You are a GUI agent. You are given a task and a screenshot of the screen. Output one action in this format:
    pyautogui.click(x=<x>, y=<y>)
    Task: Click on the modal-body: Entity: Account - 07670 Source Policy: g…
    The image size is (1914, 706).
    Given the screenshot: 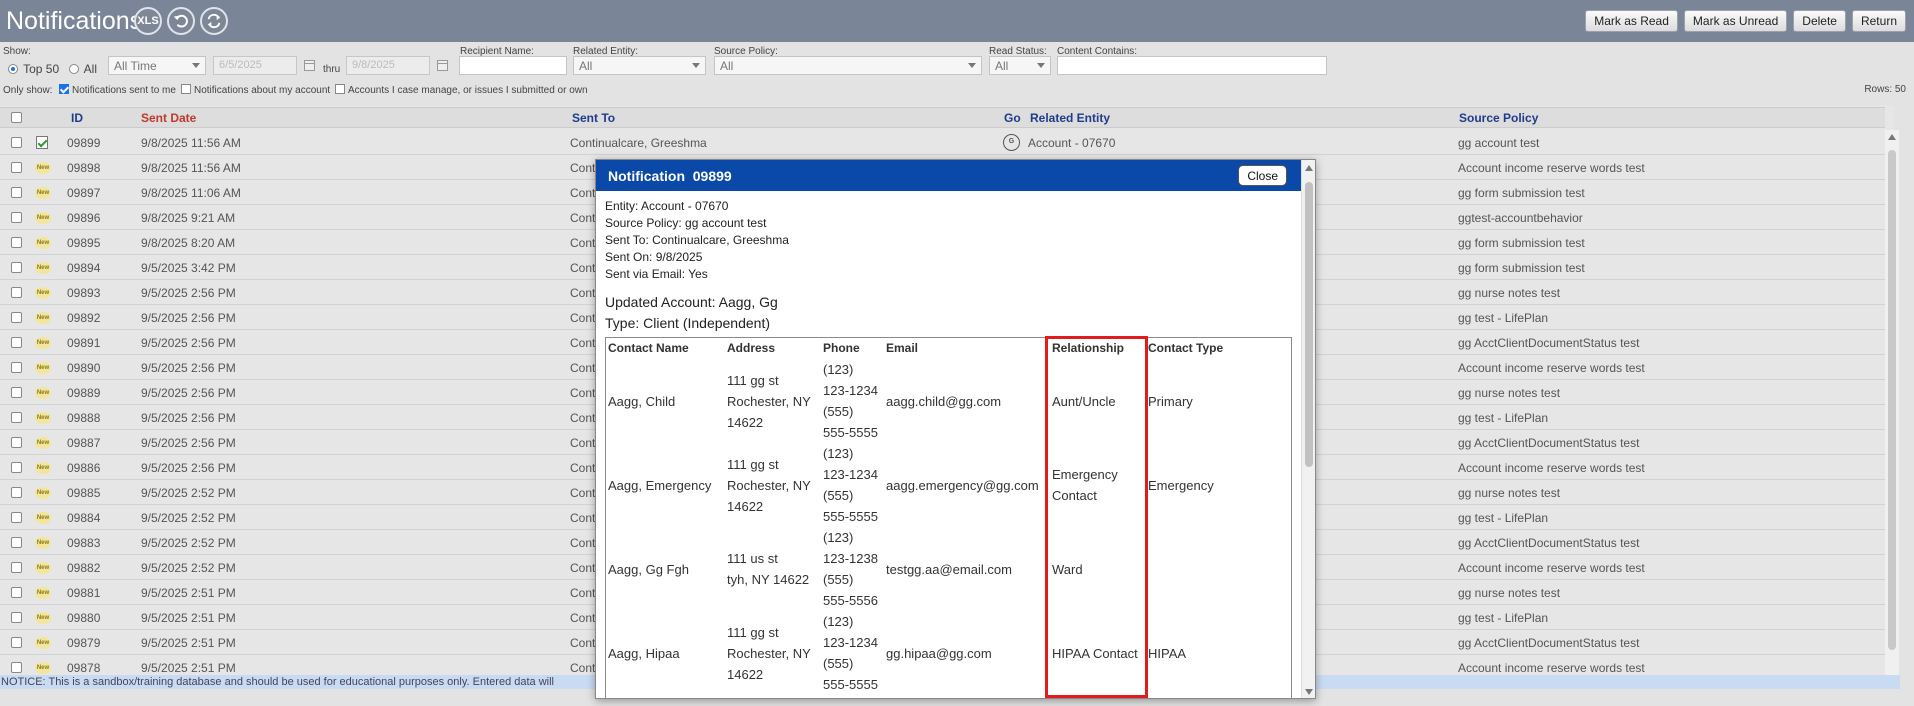 What is the action you would take?
    pyautogui.click(x=950, y=266)
    